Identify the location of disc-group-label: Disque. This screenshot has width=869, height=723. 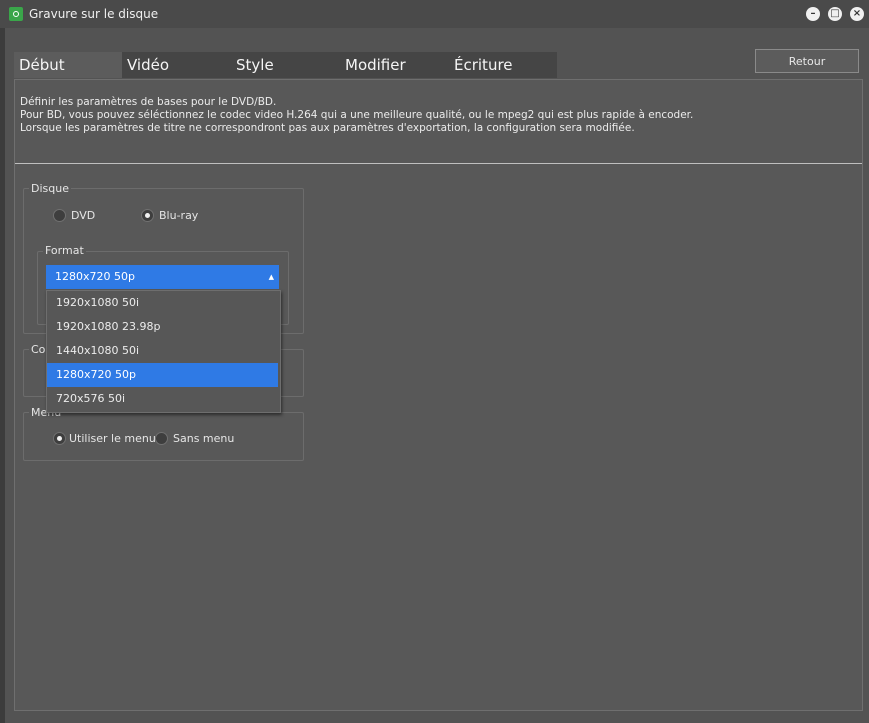
(50, 188).